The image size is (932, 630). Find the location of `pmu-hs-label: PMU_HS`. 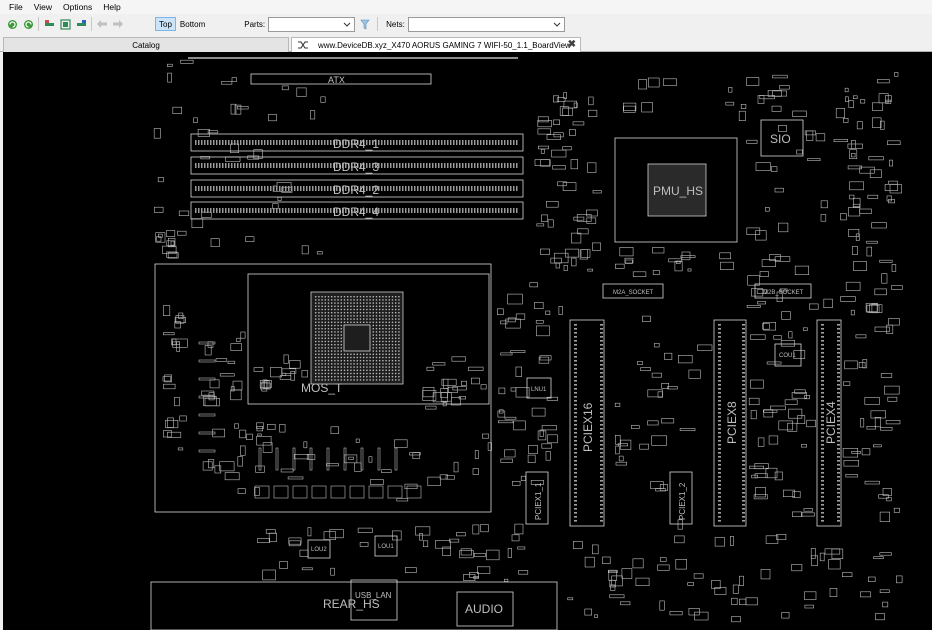

pmu-hs-label: PMU_HS is located at coordinates (678, 191).